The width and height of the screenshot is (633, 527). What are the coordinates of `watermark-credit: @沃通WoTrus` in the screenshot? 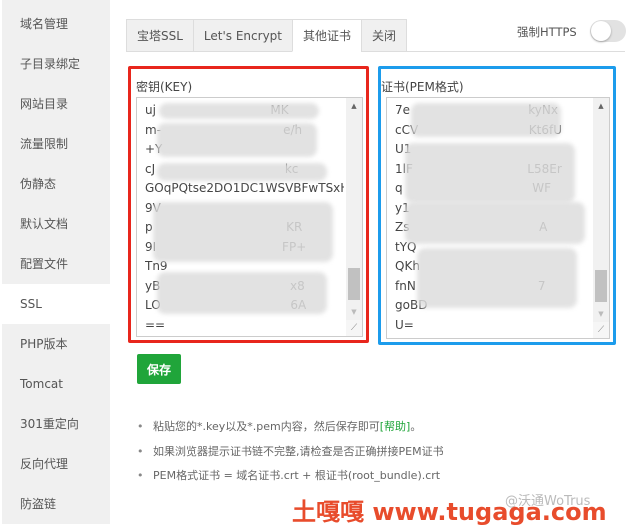 It's located at (548, 501).